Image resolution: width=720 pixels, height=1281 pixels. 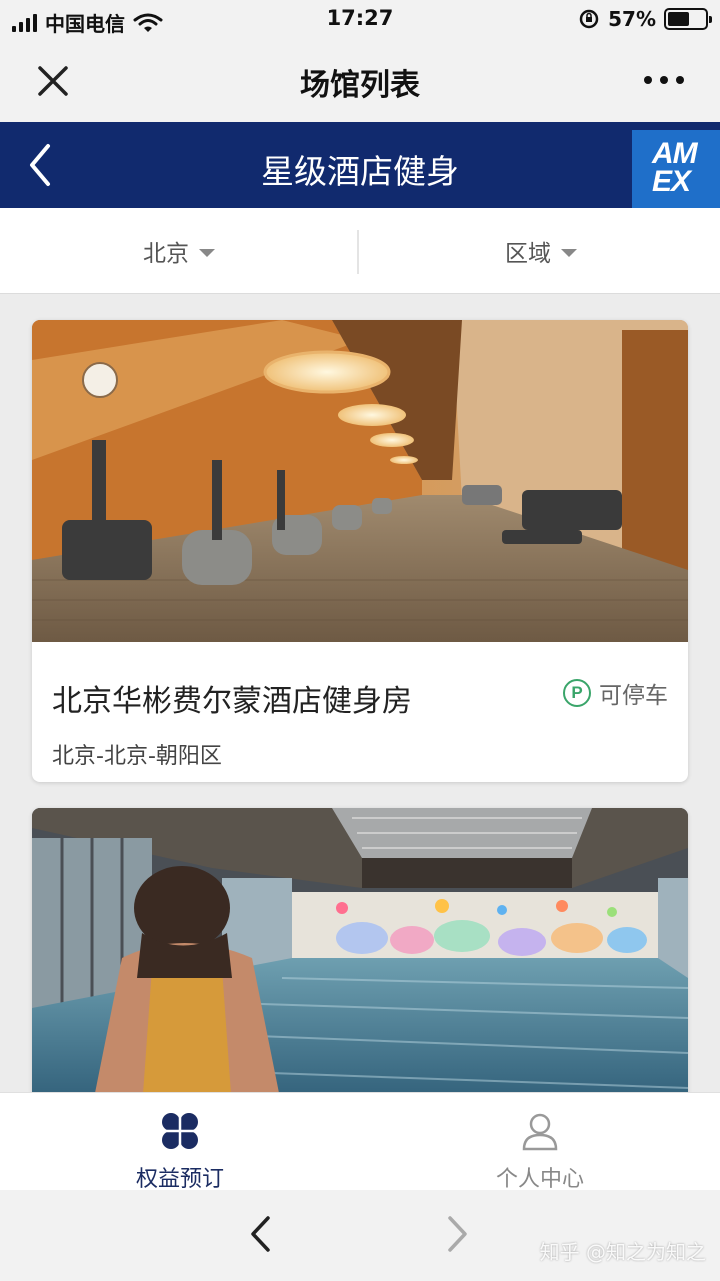 I want to click on tab-label: 个人中心, so click(x=539, y=1179).